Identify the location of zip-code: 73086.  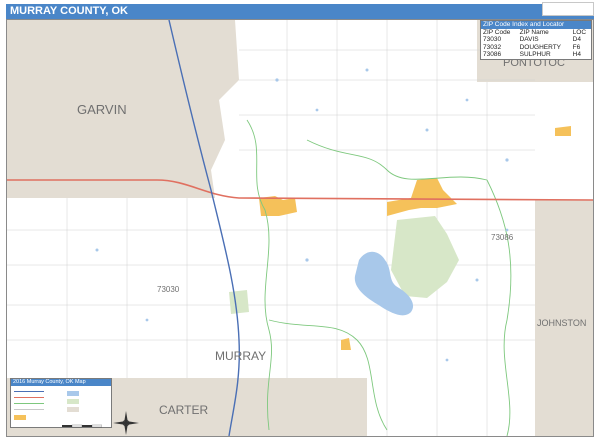
(492, 54).